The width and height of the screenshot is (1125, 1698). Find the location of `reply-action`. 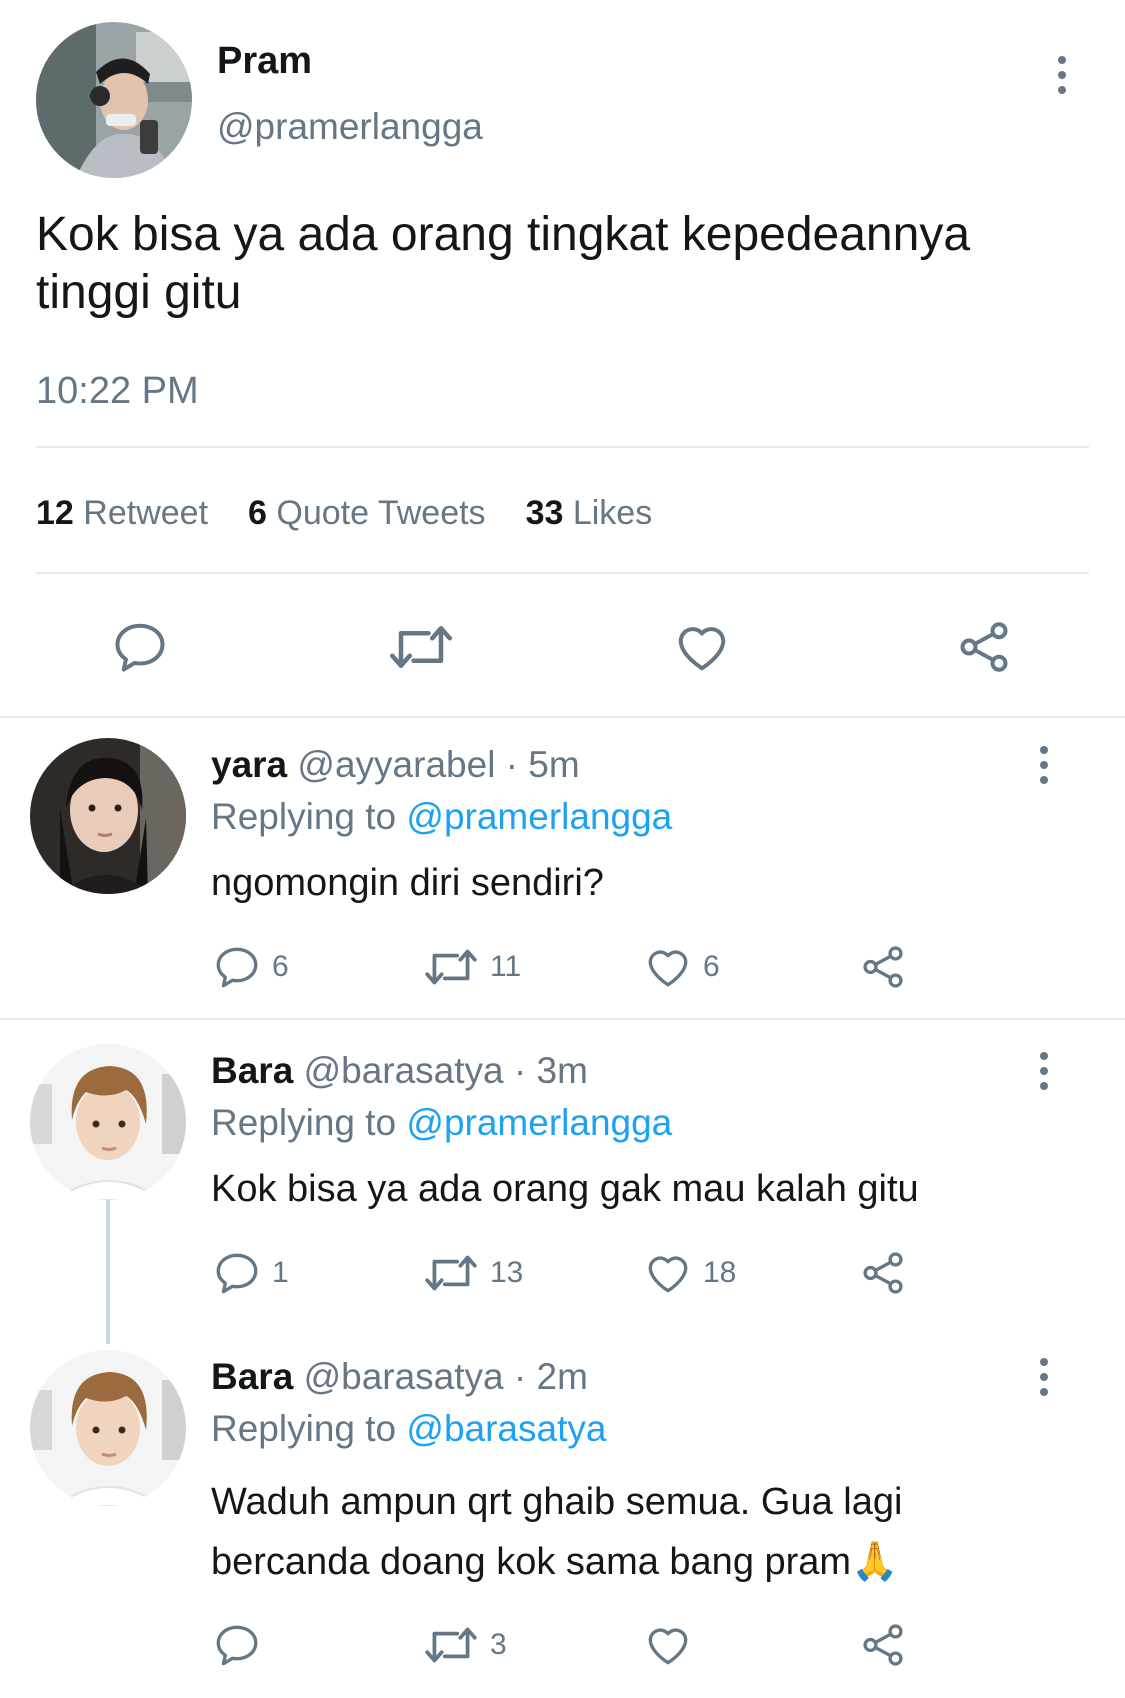

reply-action is located at coordinates (237, 1645).